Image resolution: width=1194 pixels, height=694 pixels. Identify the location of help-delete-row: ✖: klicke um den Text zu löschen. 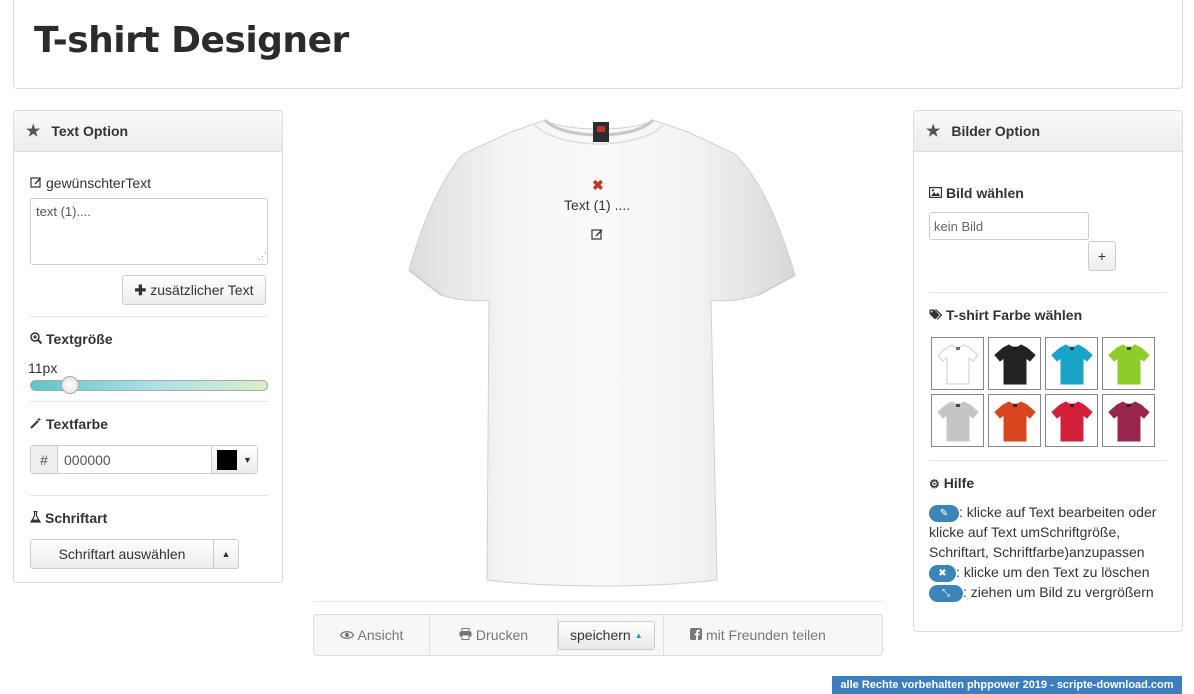
(1051, 572).